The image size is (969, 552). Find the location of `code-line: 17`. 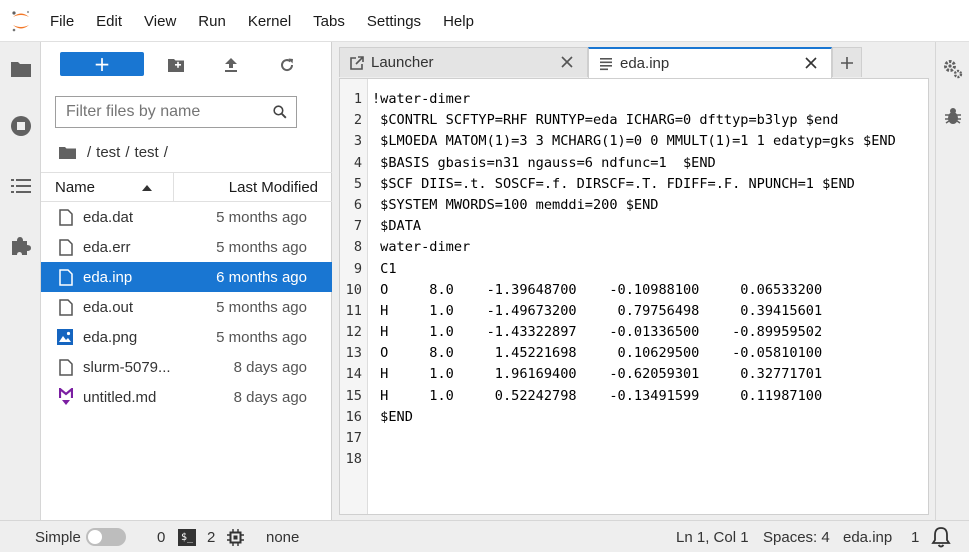

code-line: 17 is located at coordinates (635, 438).